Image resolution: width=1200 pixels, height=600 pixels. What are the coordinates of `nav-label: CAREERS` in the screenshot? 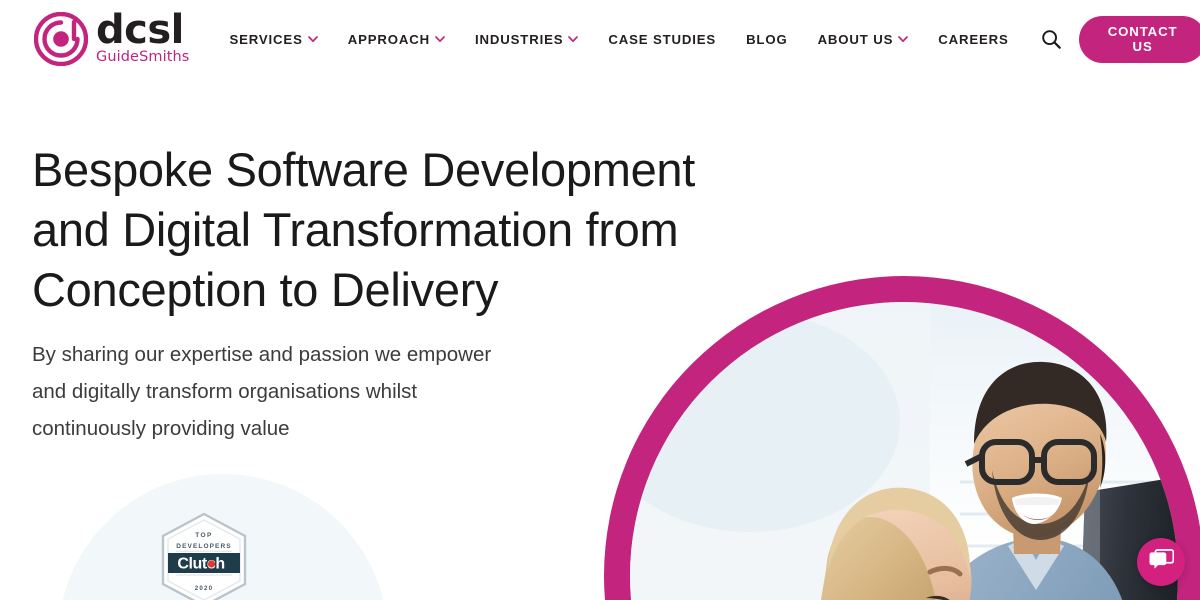 It's located at (973, 39).